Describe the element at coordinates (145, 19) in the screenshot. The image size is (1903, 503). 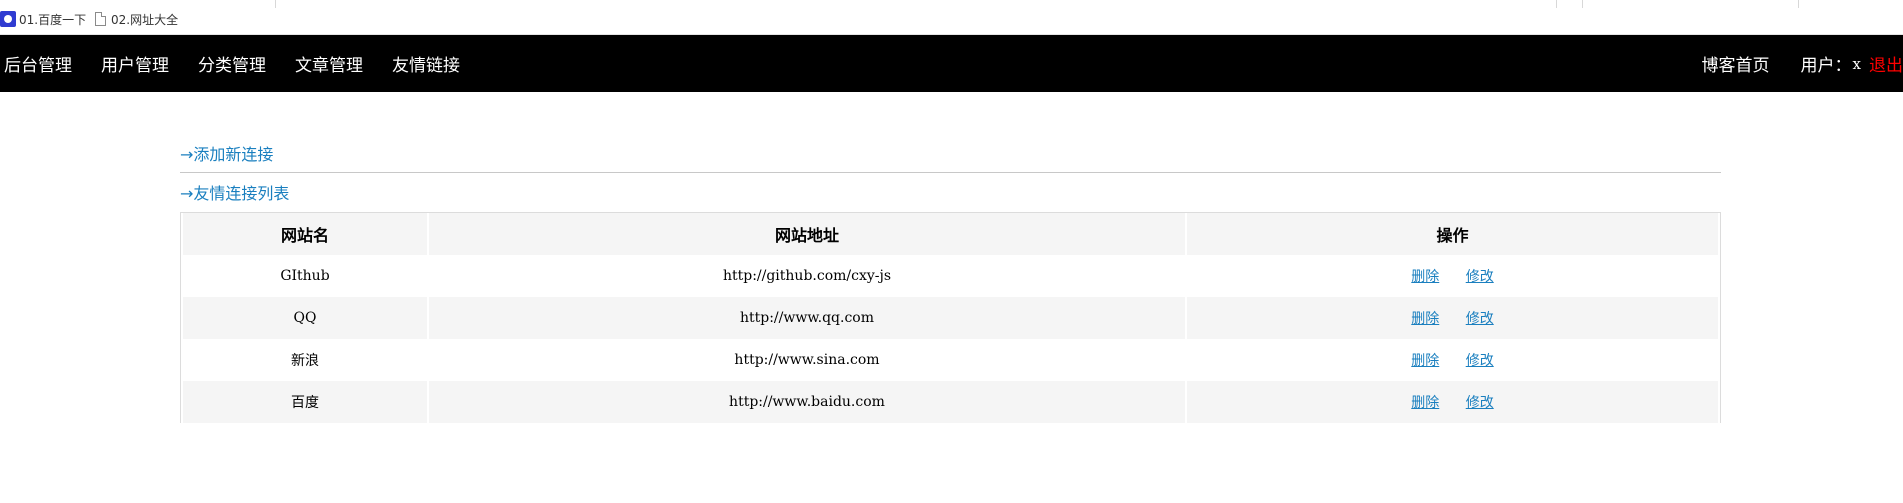
I see `bookmark-label: 02.网址大全` at that location.